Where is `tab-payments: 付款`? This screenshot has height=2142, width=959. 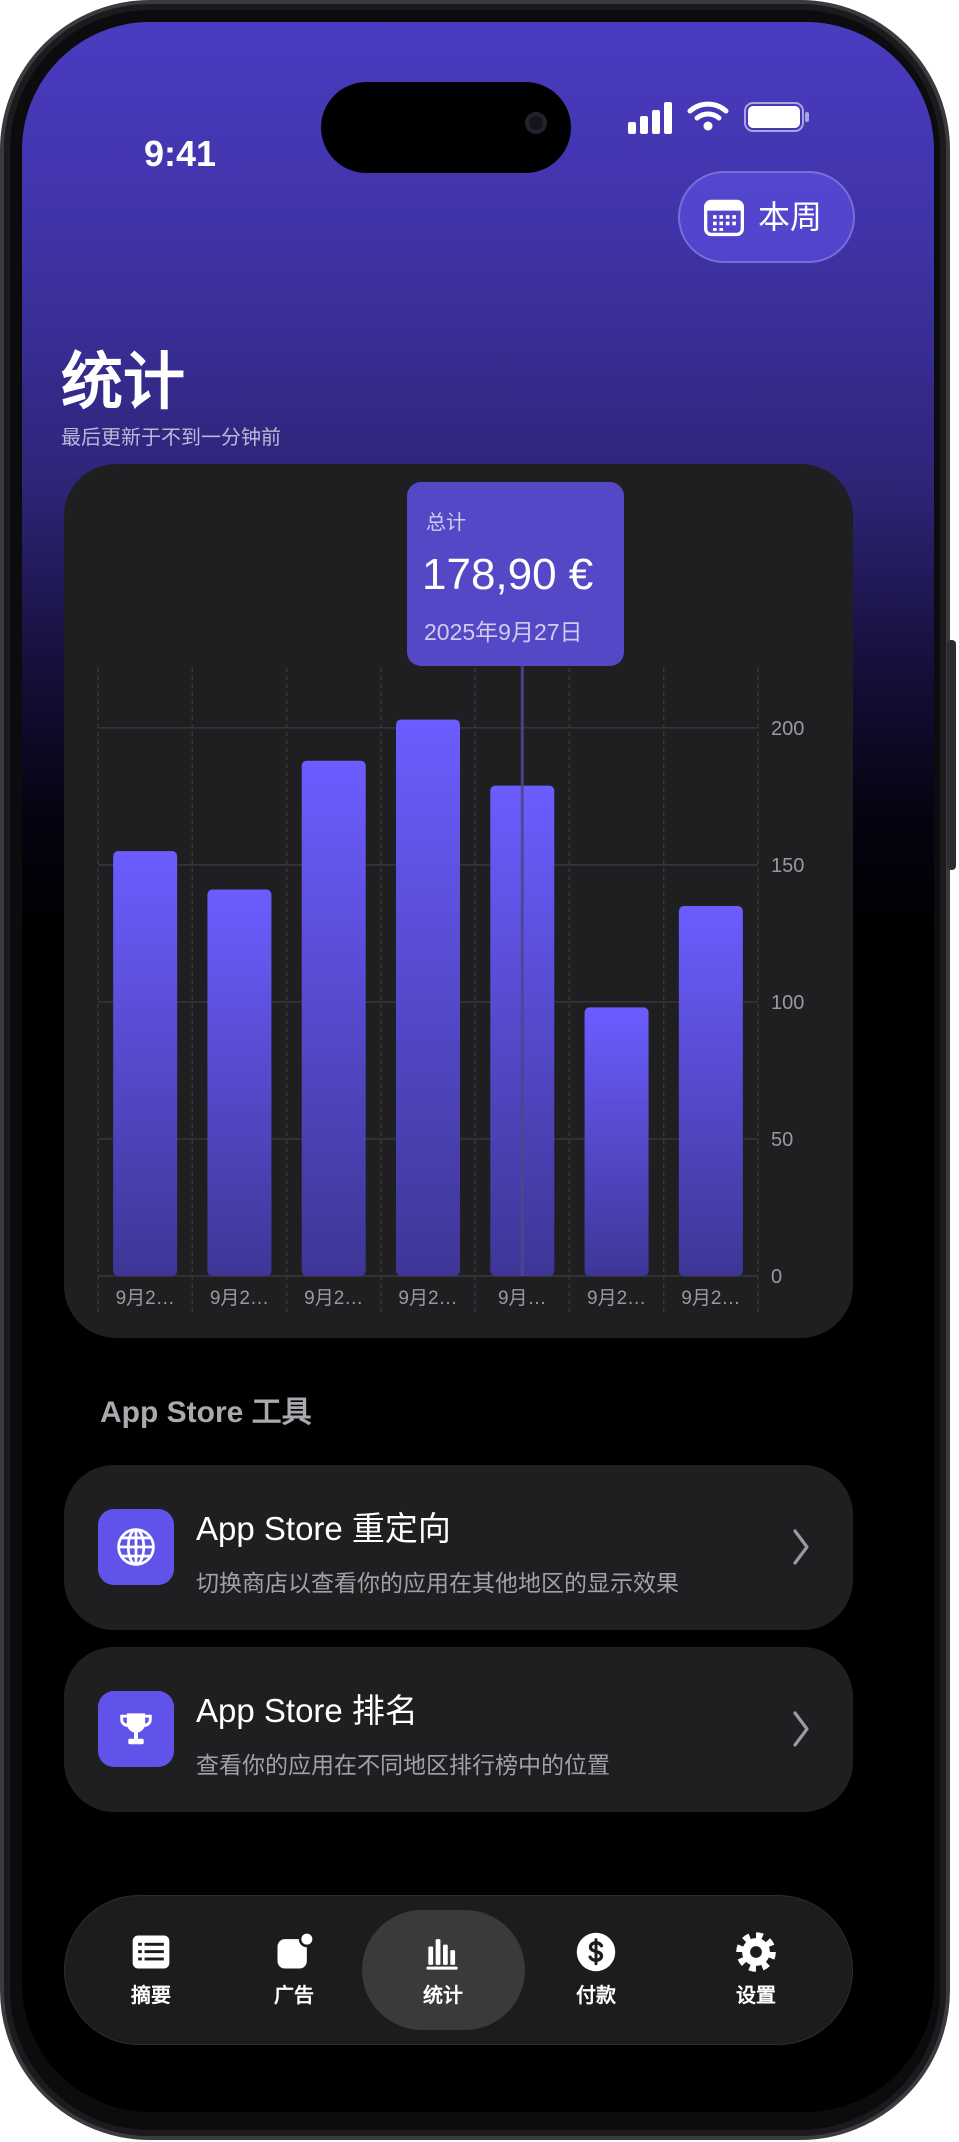
tab-payments: 付款 is located at coordinates (596, 1969).